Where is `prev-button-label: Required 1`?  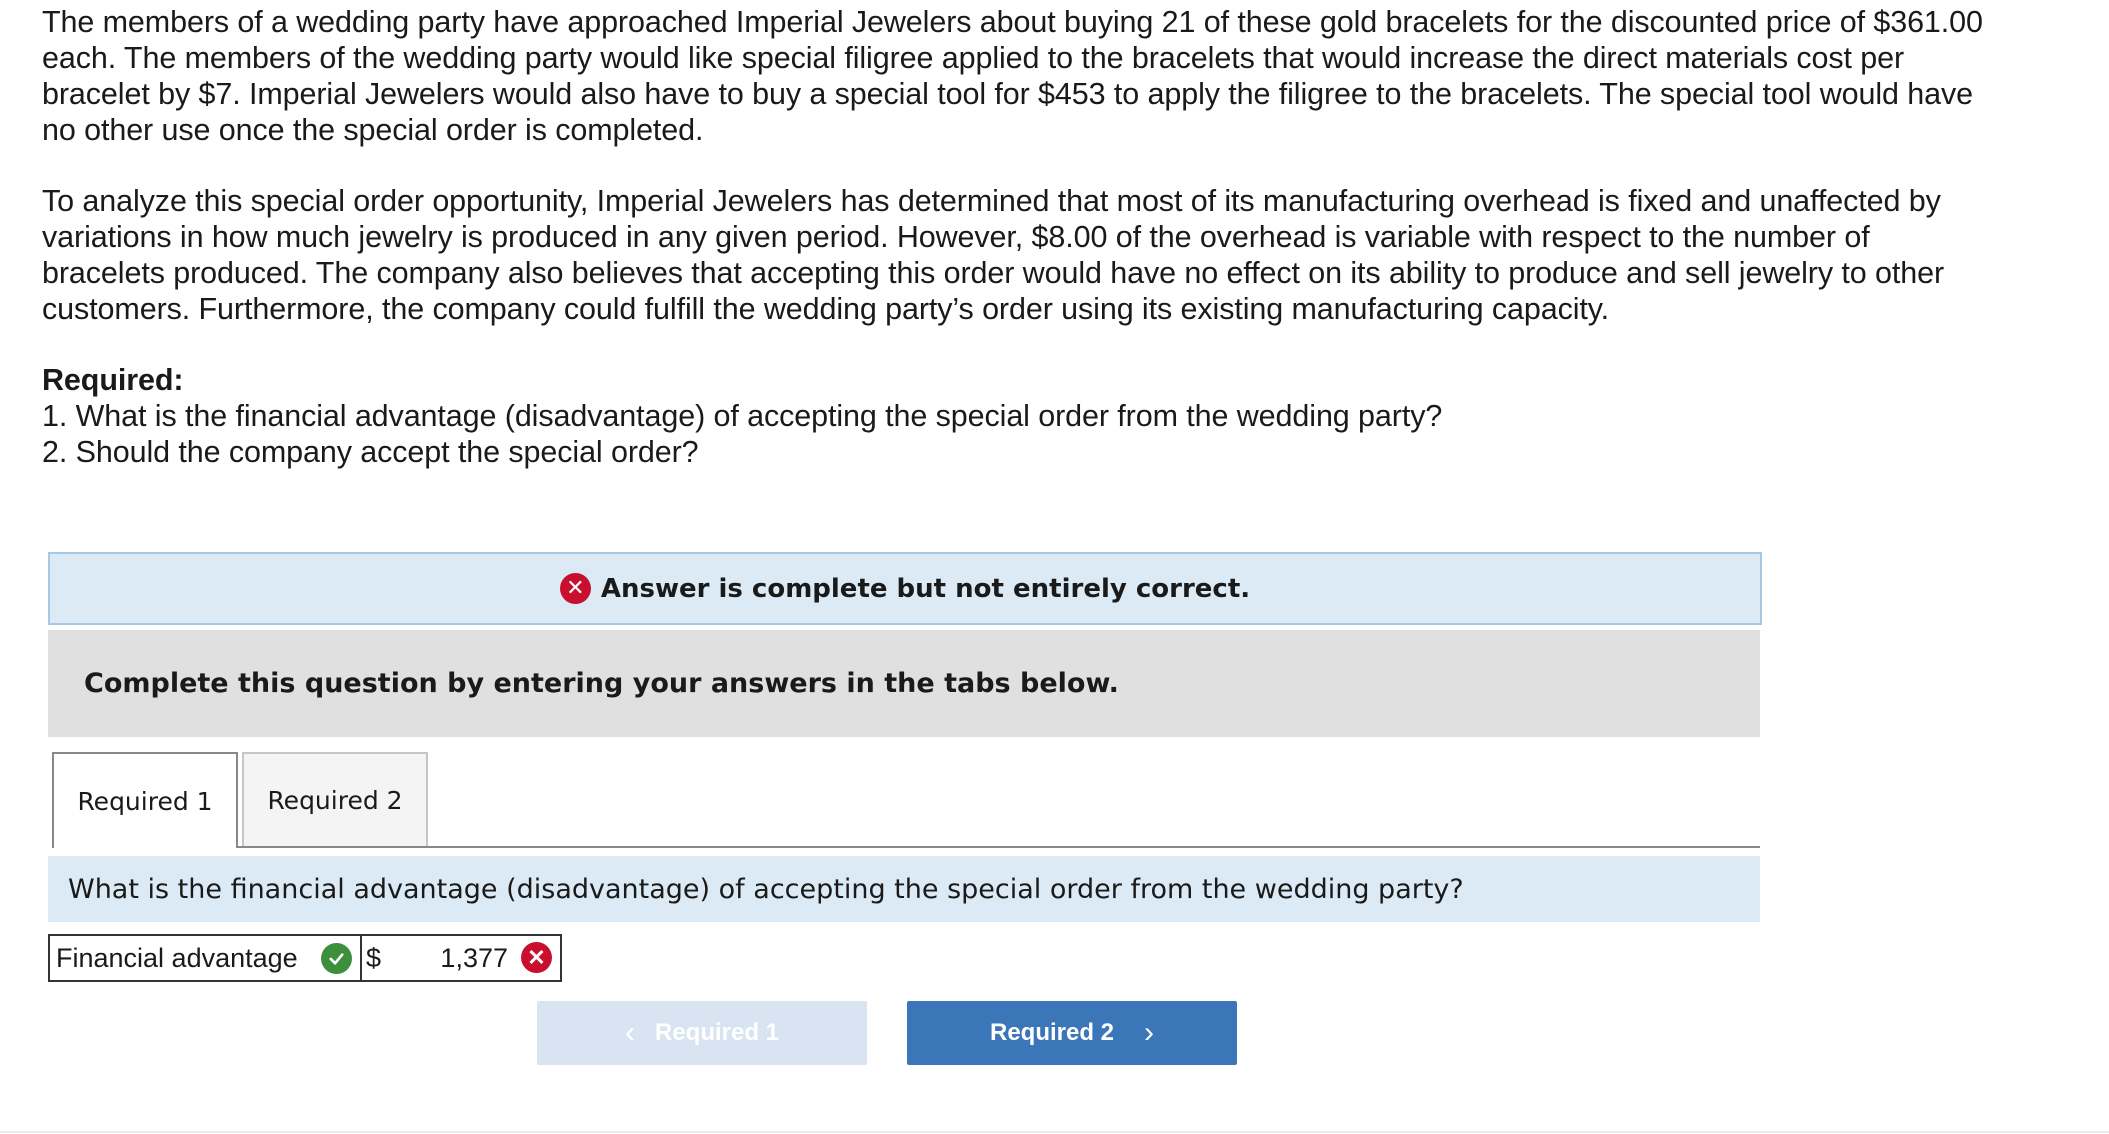
prev-button-label: Required 1 is located at coordinates (717, 1032).